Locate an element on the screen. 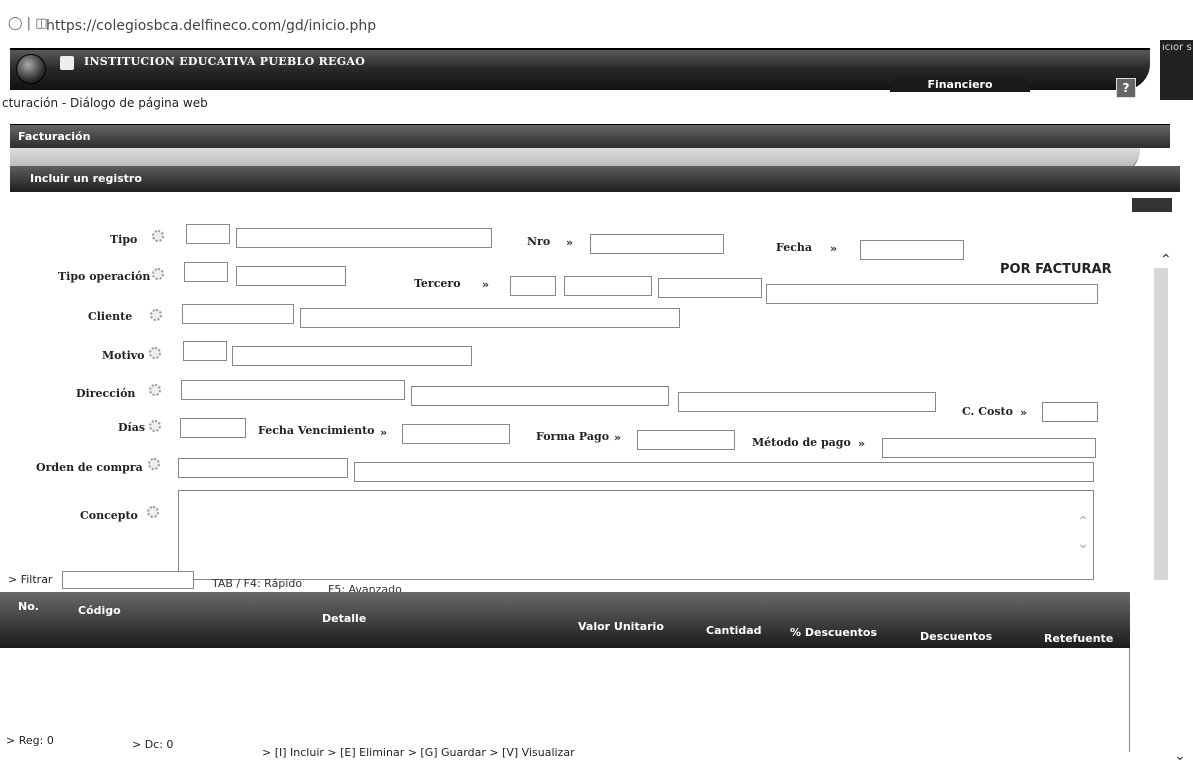 The image size is (1193, 783). scroll-down-icon: ⌄ is located at coordinates (1180, 756).